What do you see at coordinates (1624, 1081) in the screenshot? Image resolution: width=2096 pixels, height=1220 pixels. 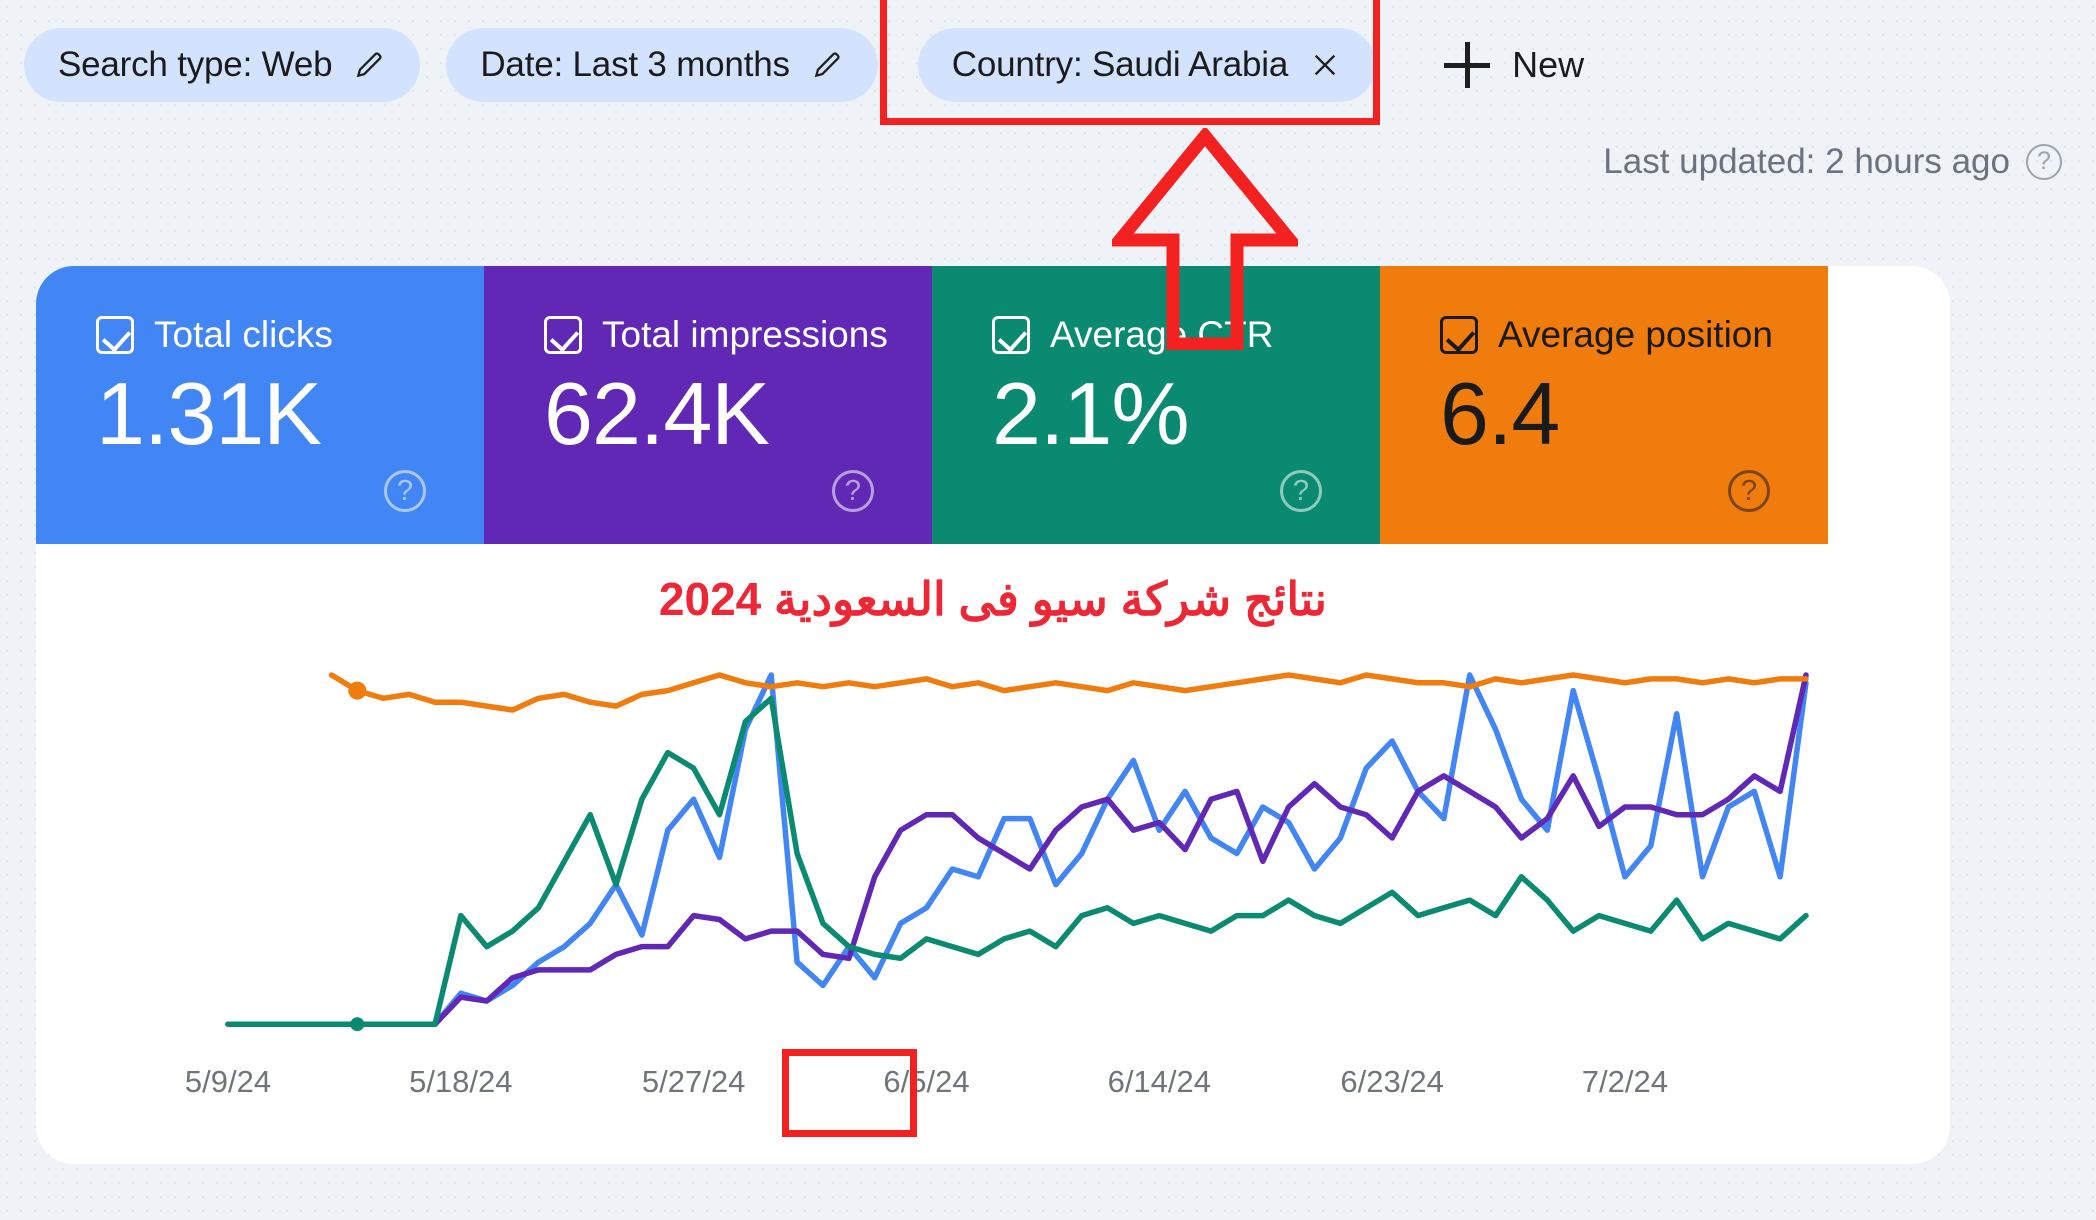 I see `x-axis-tick-label: 7/2/24` at bounding box center [1624, 1081].